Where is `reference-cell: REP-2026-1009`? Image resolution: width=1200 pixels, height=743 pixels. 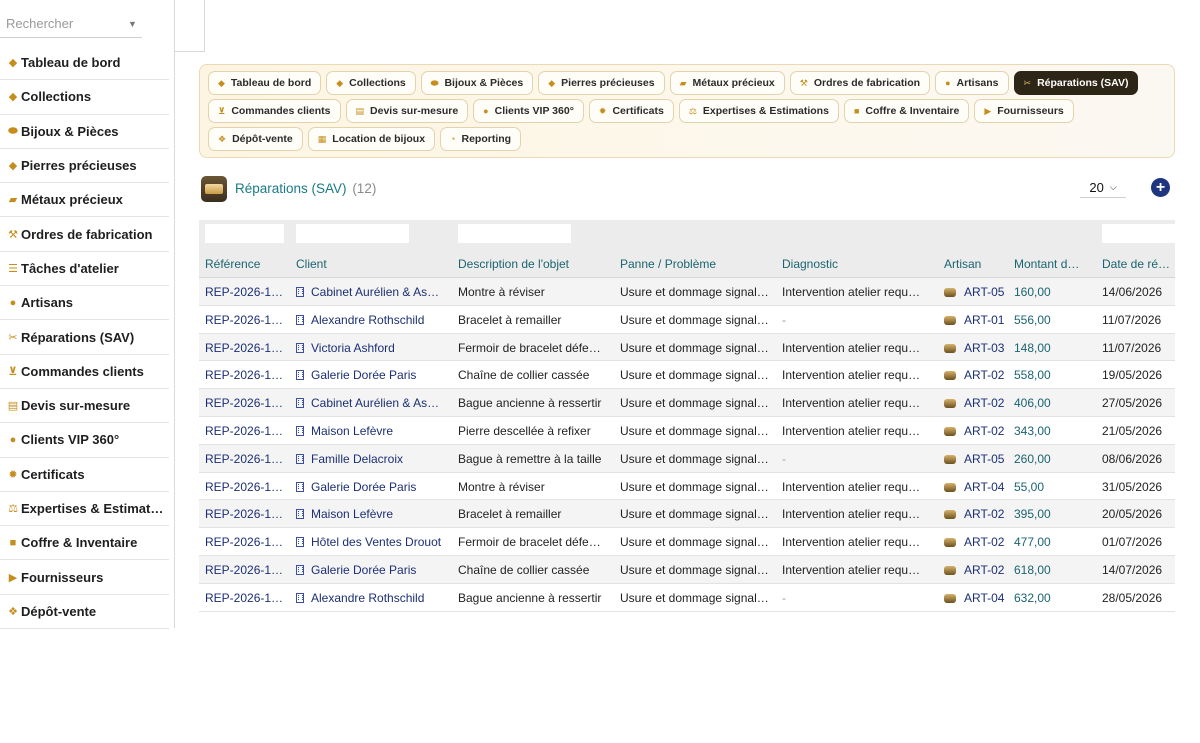
reference-cell: REP-2026-1009 is located at coordinates (247, 375).